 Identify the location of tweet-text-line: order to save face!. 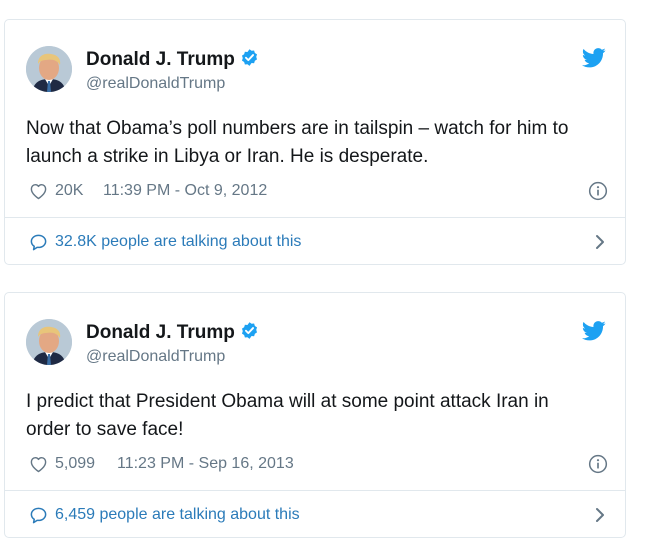
(105, 429).